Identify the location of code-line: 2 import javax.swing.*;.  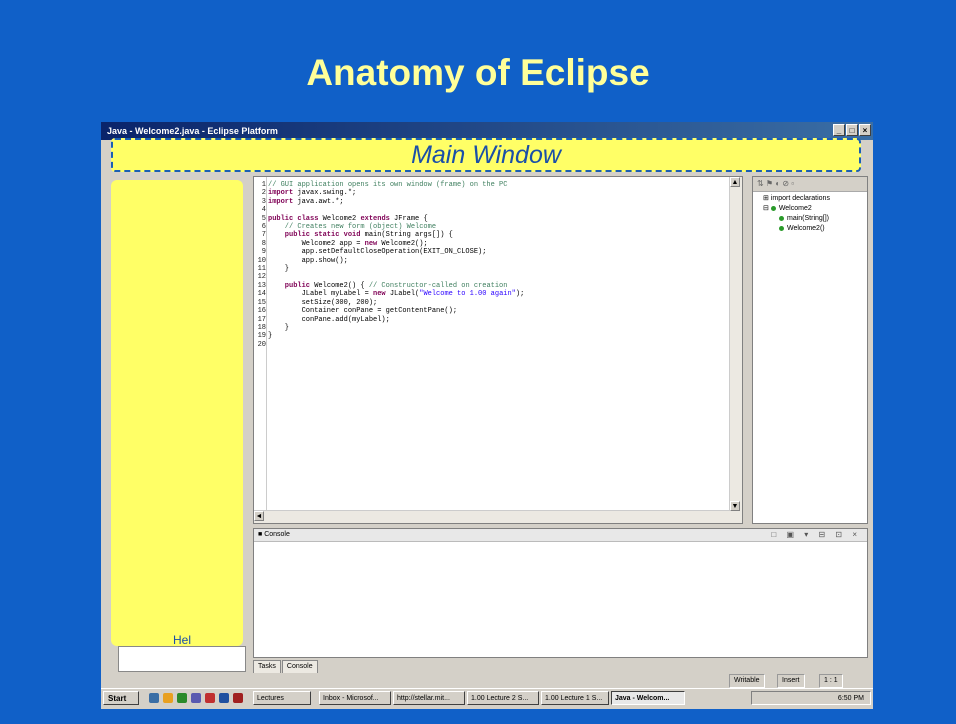
(390, 193).